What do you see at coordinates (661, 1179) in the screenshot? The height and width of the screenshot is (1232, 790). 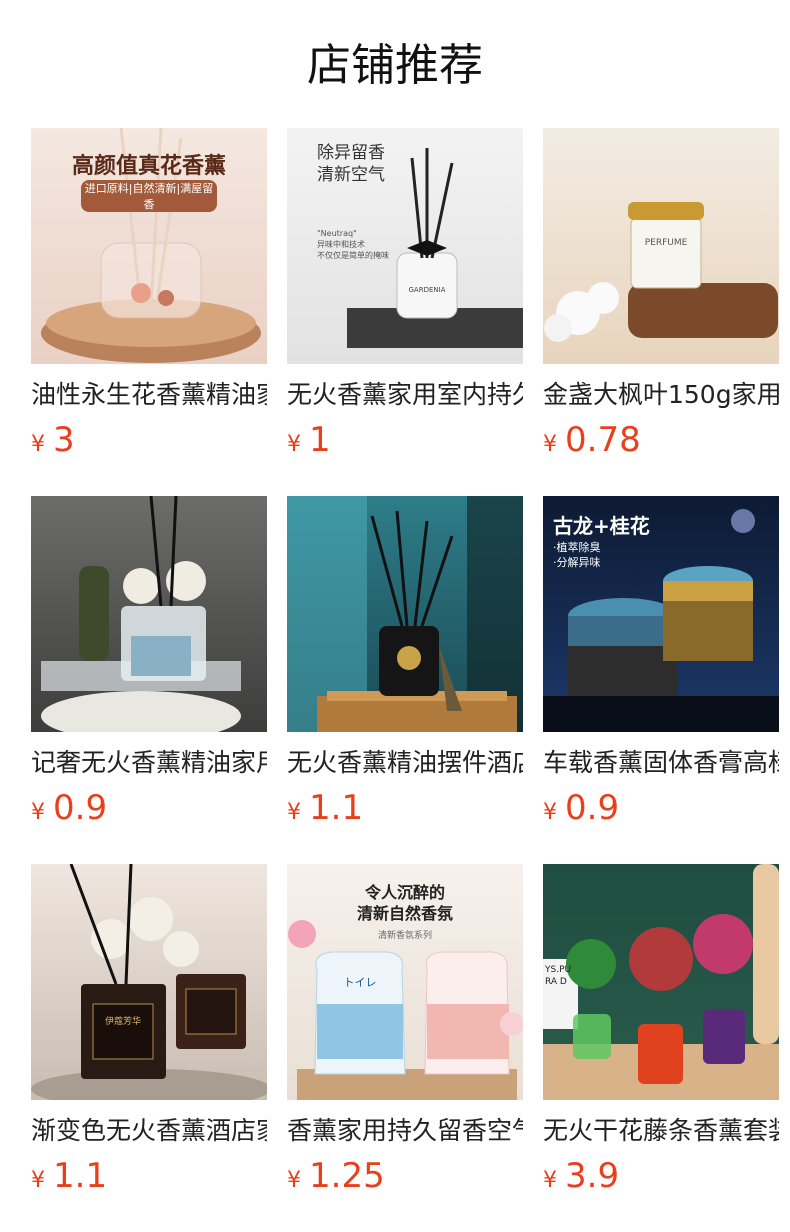 I see `product-price: ¥3.9` at bounding box center [661, 1179].